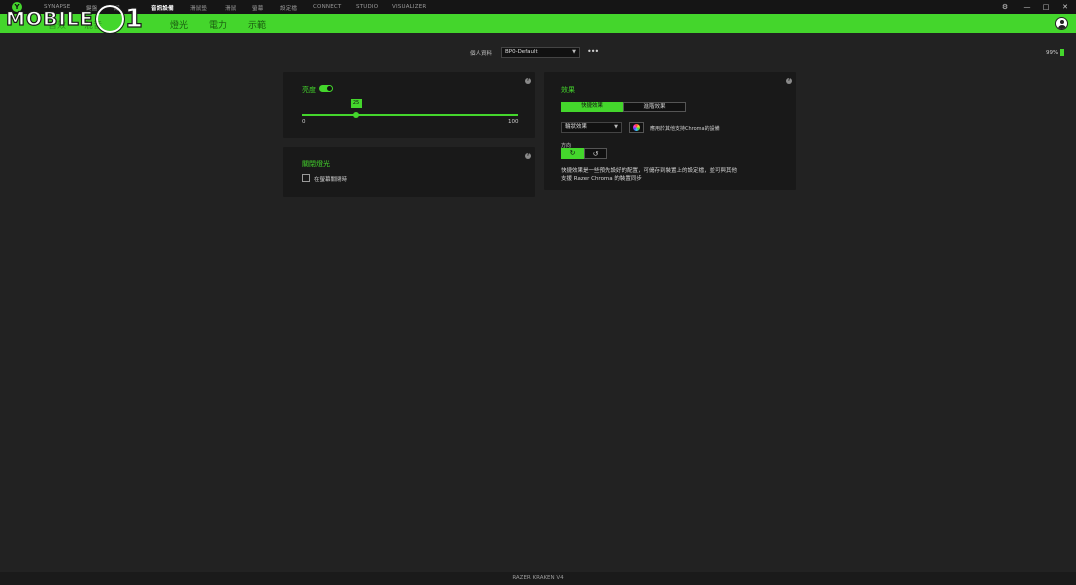  Describe the element at coordinates (1005, 7) in the screenshot. I see `settings-gear-icon: ⚙` at that location.